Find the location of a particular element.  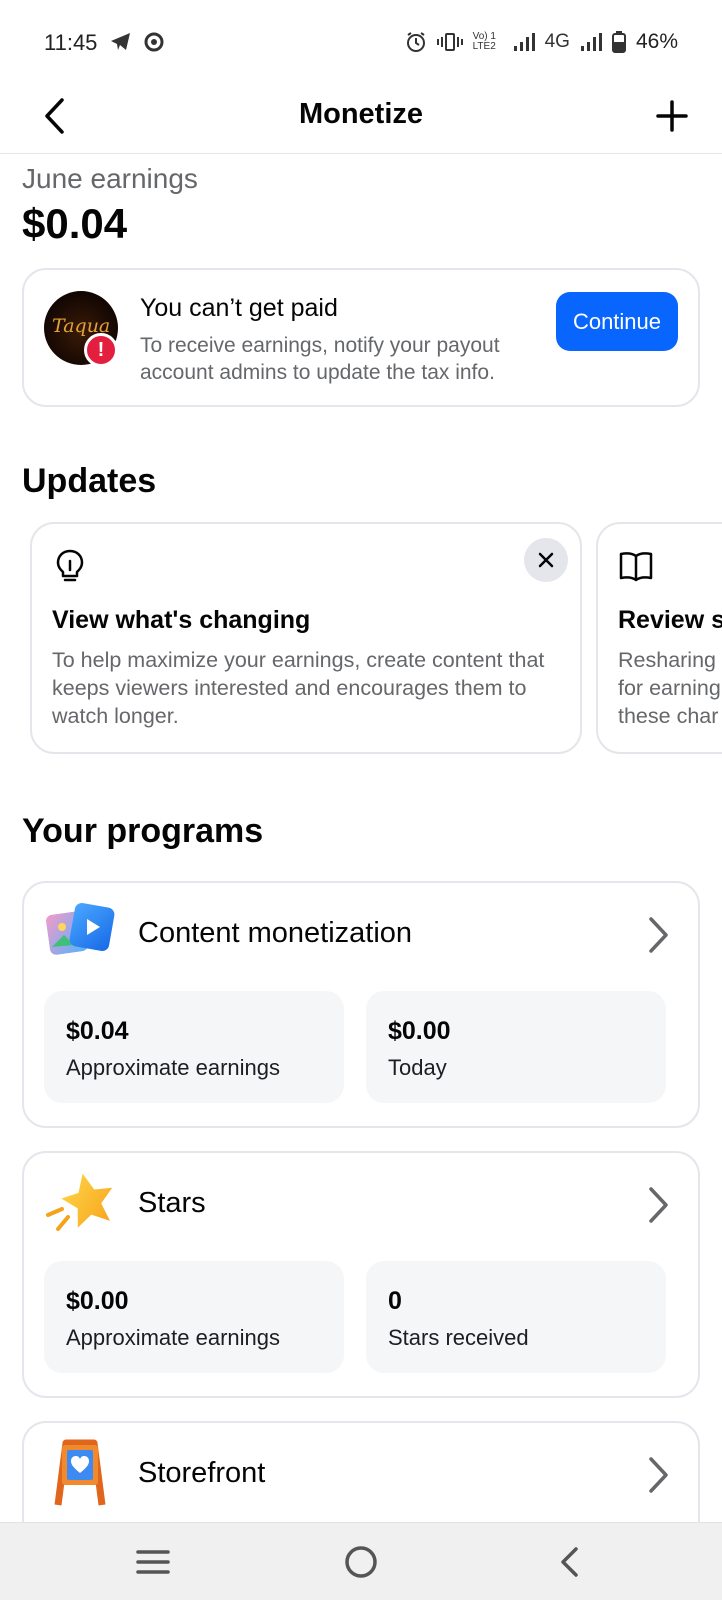

vibrate-icon is located at coordinates (449, 42).